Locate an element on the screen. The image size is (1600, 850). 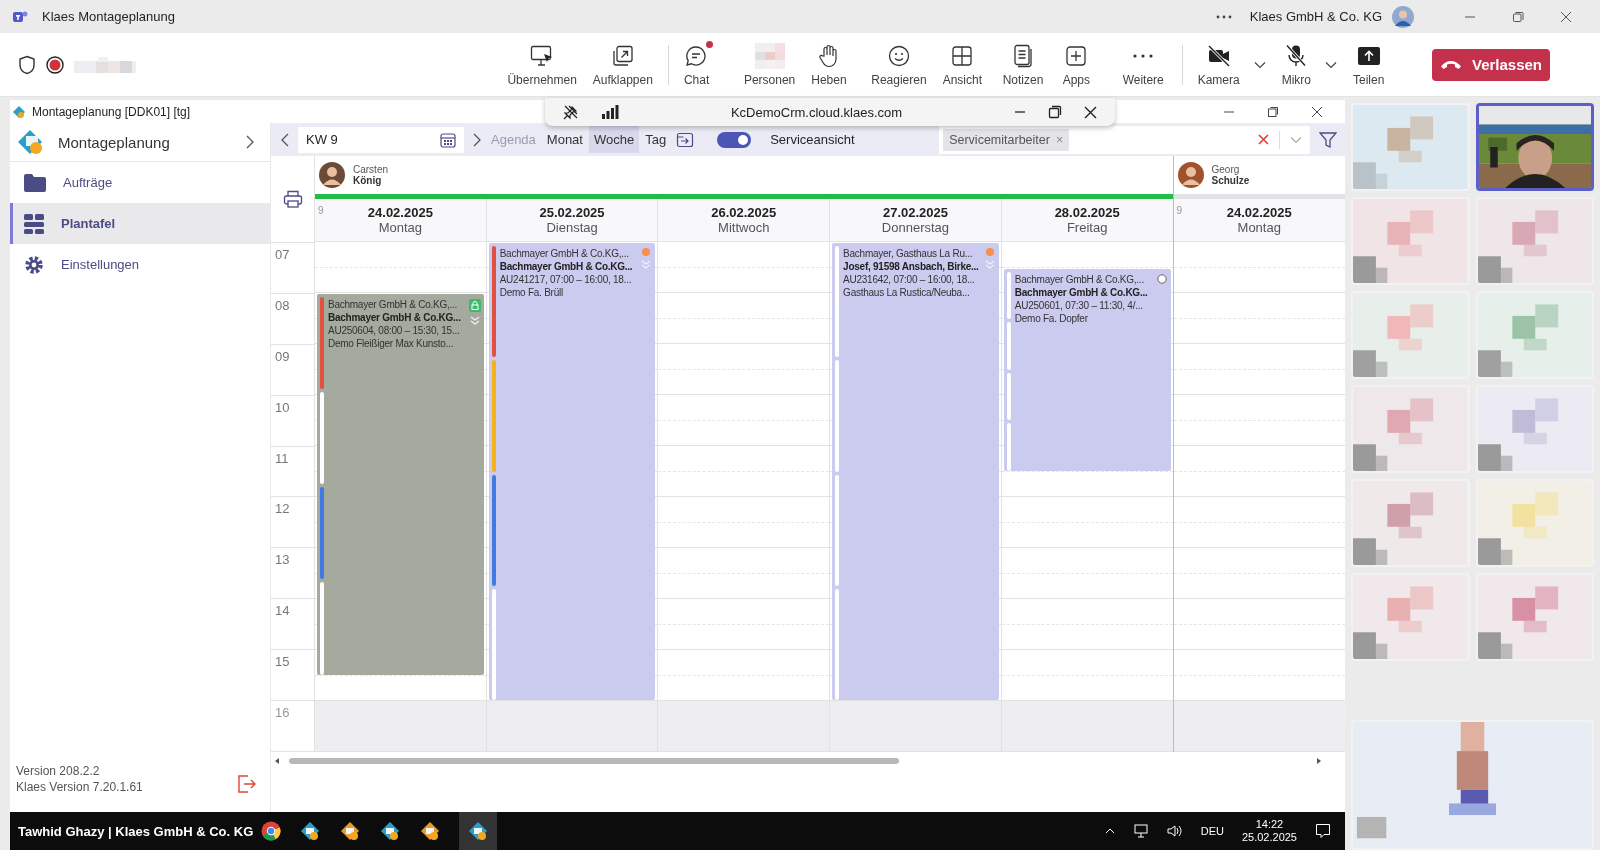
toolbar-button: Aufklappen is located at coordinates (622, 64).